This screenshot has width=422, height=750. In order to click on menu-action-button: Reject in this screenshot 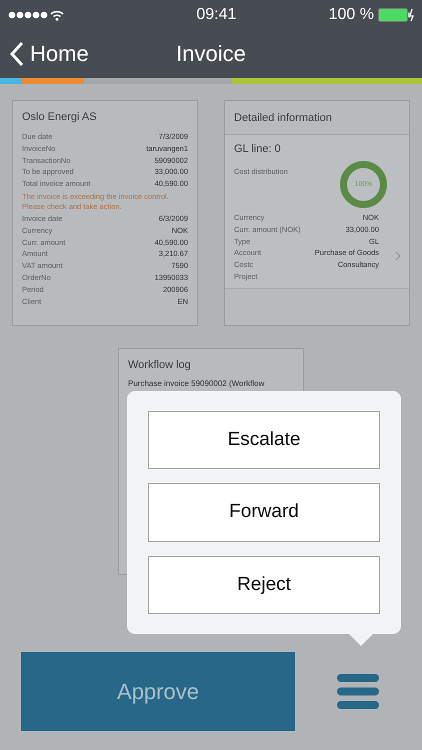, I will do `click(264, 585)`.